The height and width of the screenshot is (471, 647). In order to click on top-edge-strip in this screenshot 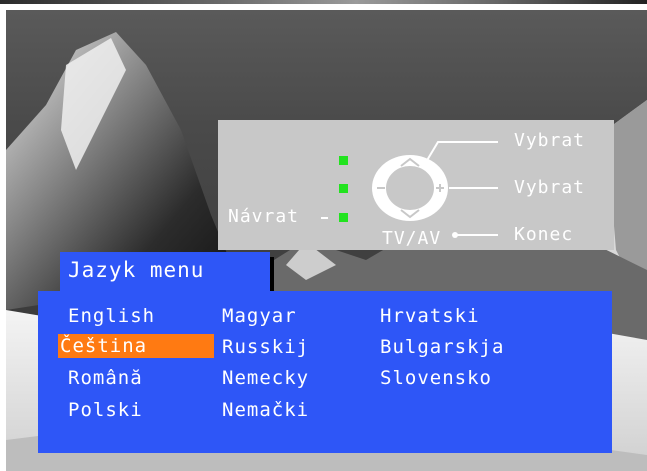, I will do `click(323, 2)`.